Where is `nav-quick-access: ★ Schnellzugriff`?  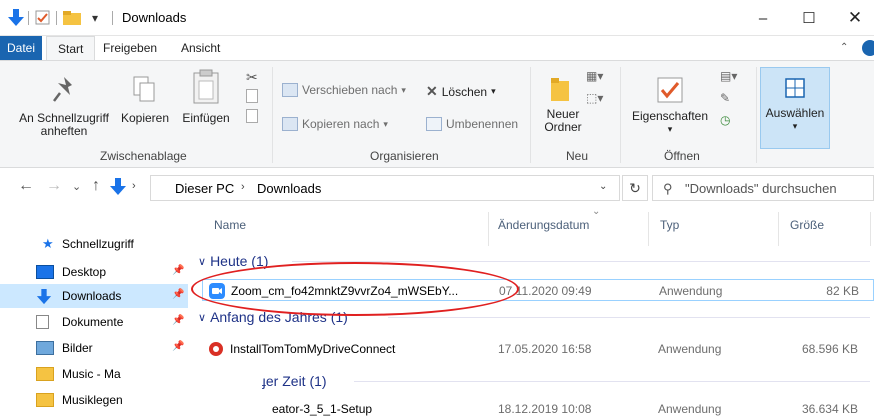 nav-quick-access: ★ Schnellzugriff is located at coordinates (94, 244).